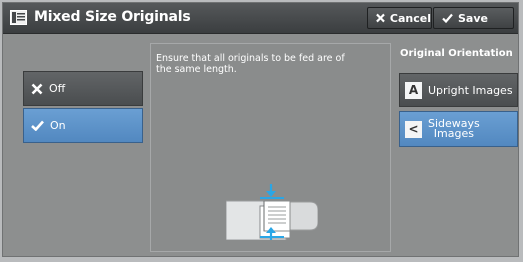 The image size is (523, 262). I want to click on on-option-label: On, so click(58, 125).